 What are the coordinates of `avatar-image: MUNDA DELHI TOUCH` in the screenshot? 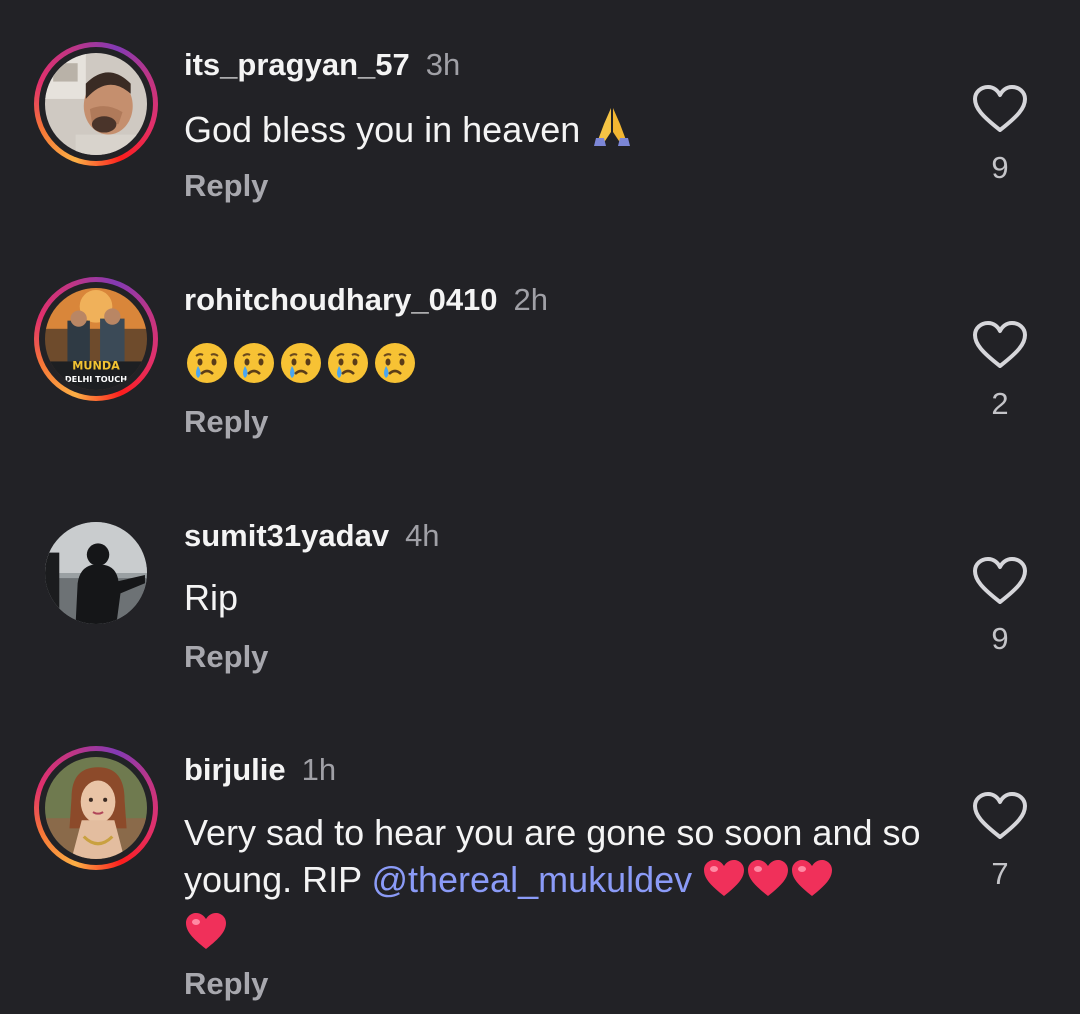 It's located at (96, 339).